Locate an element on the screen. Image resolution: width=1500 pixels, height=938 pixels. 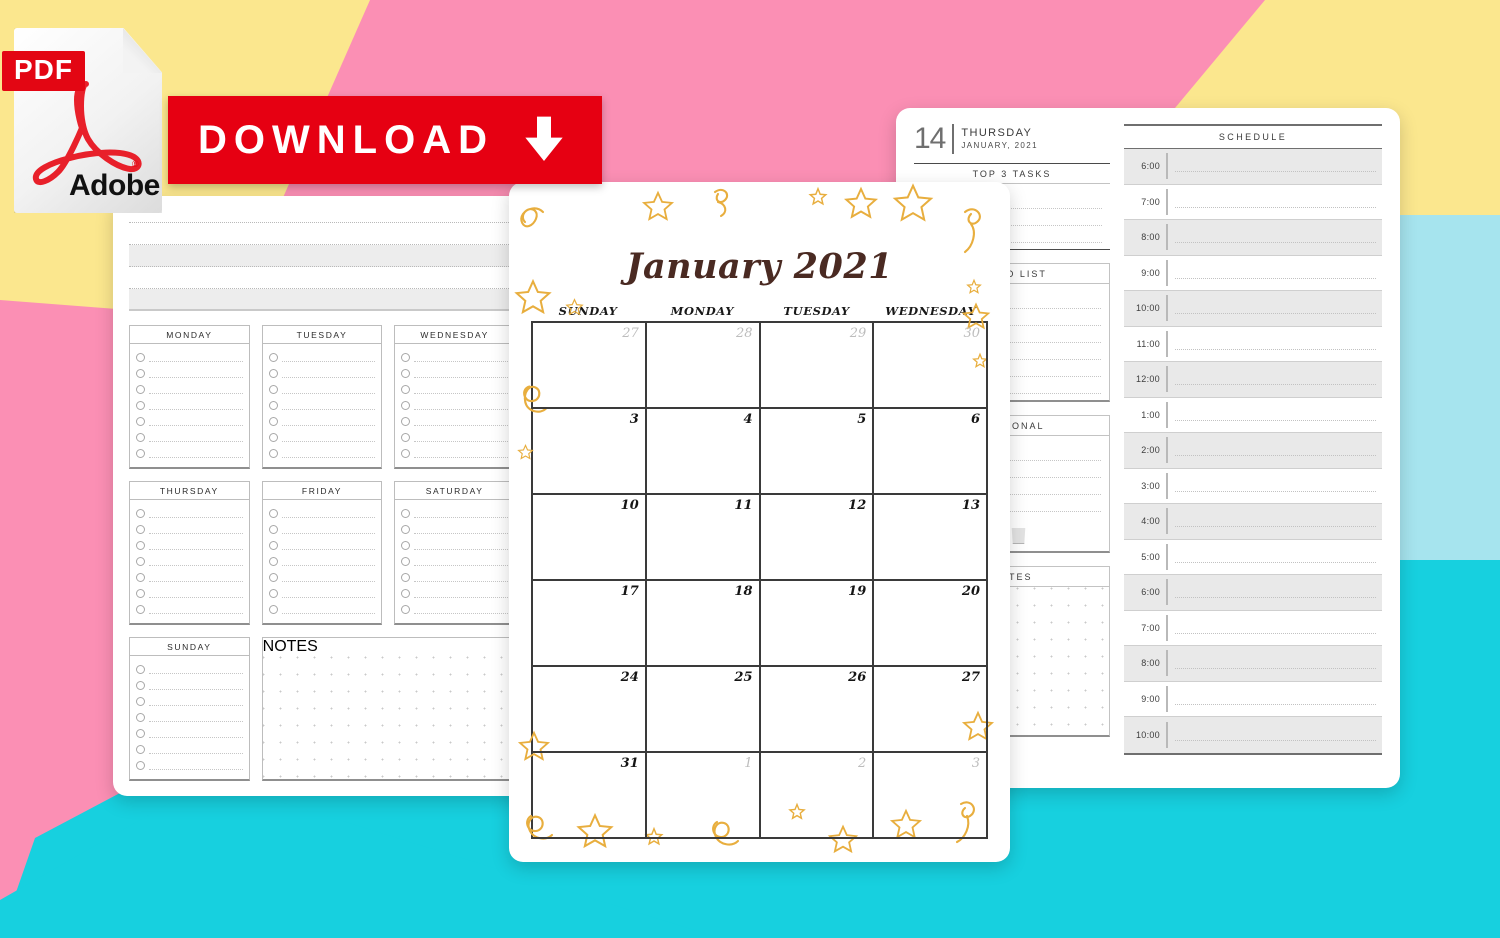
schedule-row: 2:00 is located at coordinates (1253, 451).